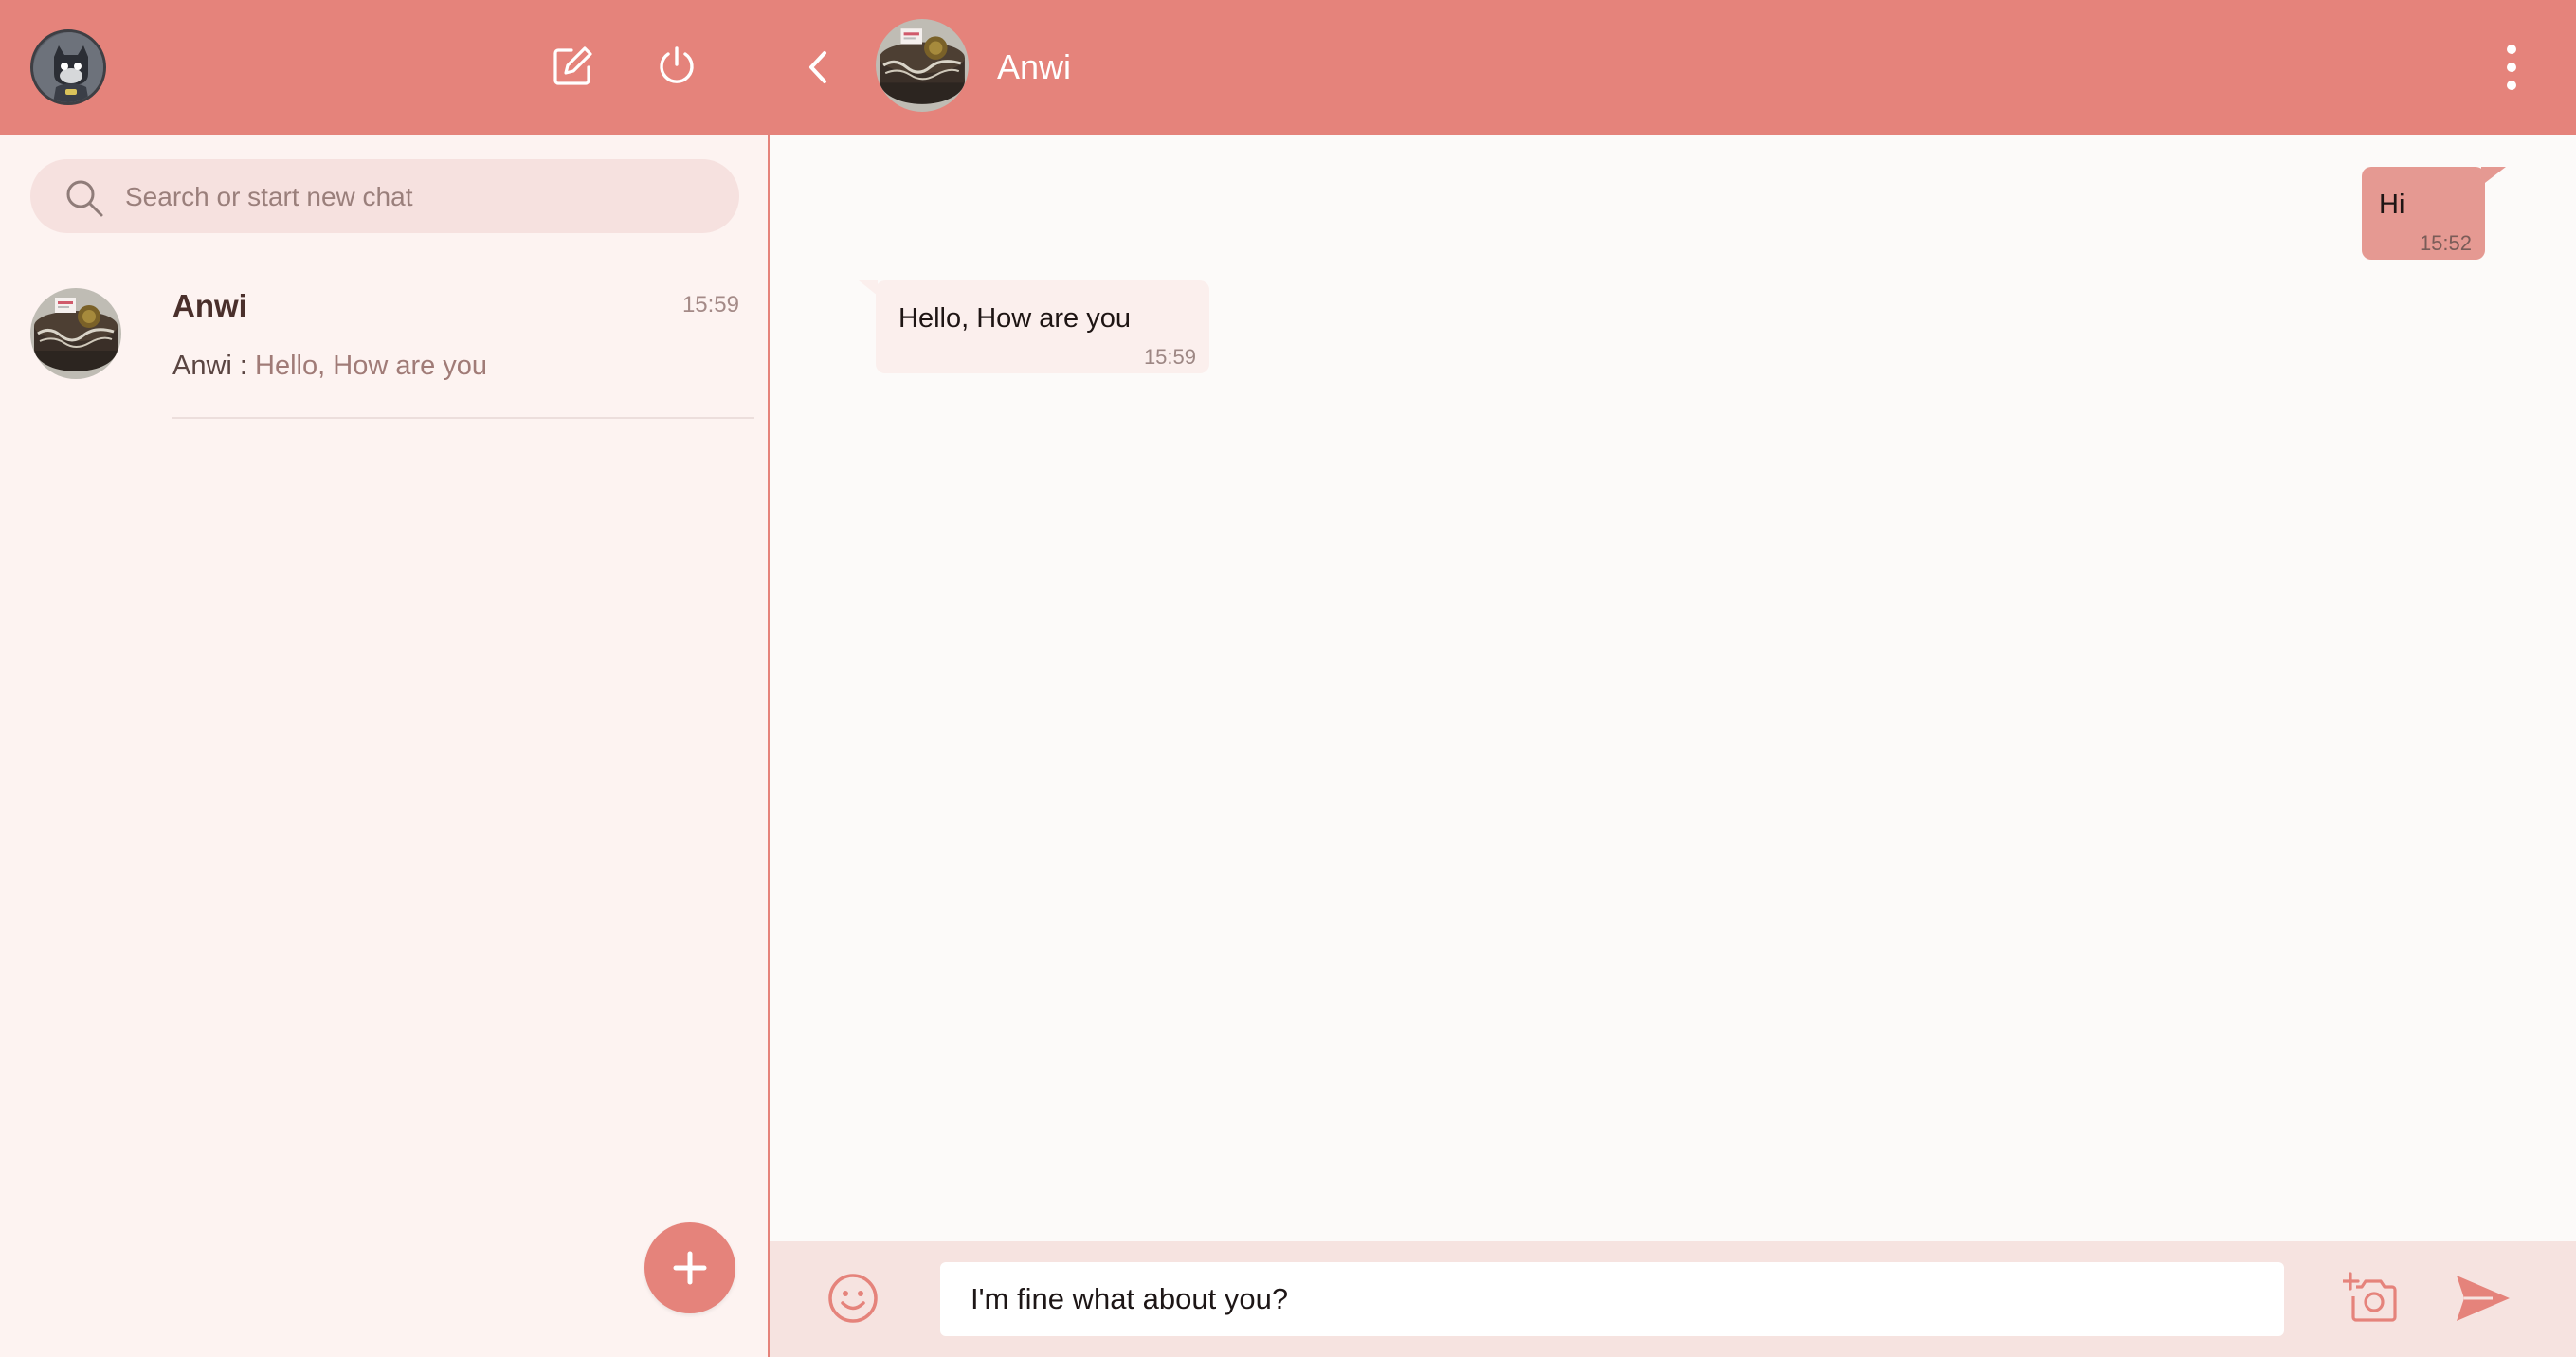  What do you see at coordinates (84, 198) in the screenshot?
I see `search-icon` at bounding box center [84, 198].